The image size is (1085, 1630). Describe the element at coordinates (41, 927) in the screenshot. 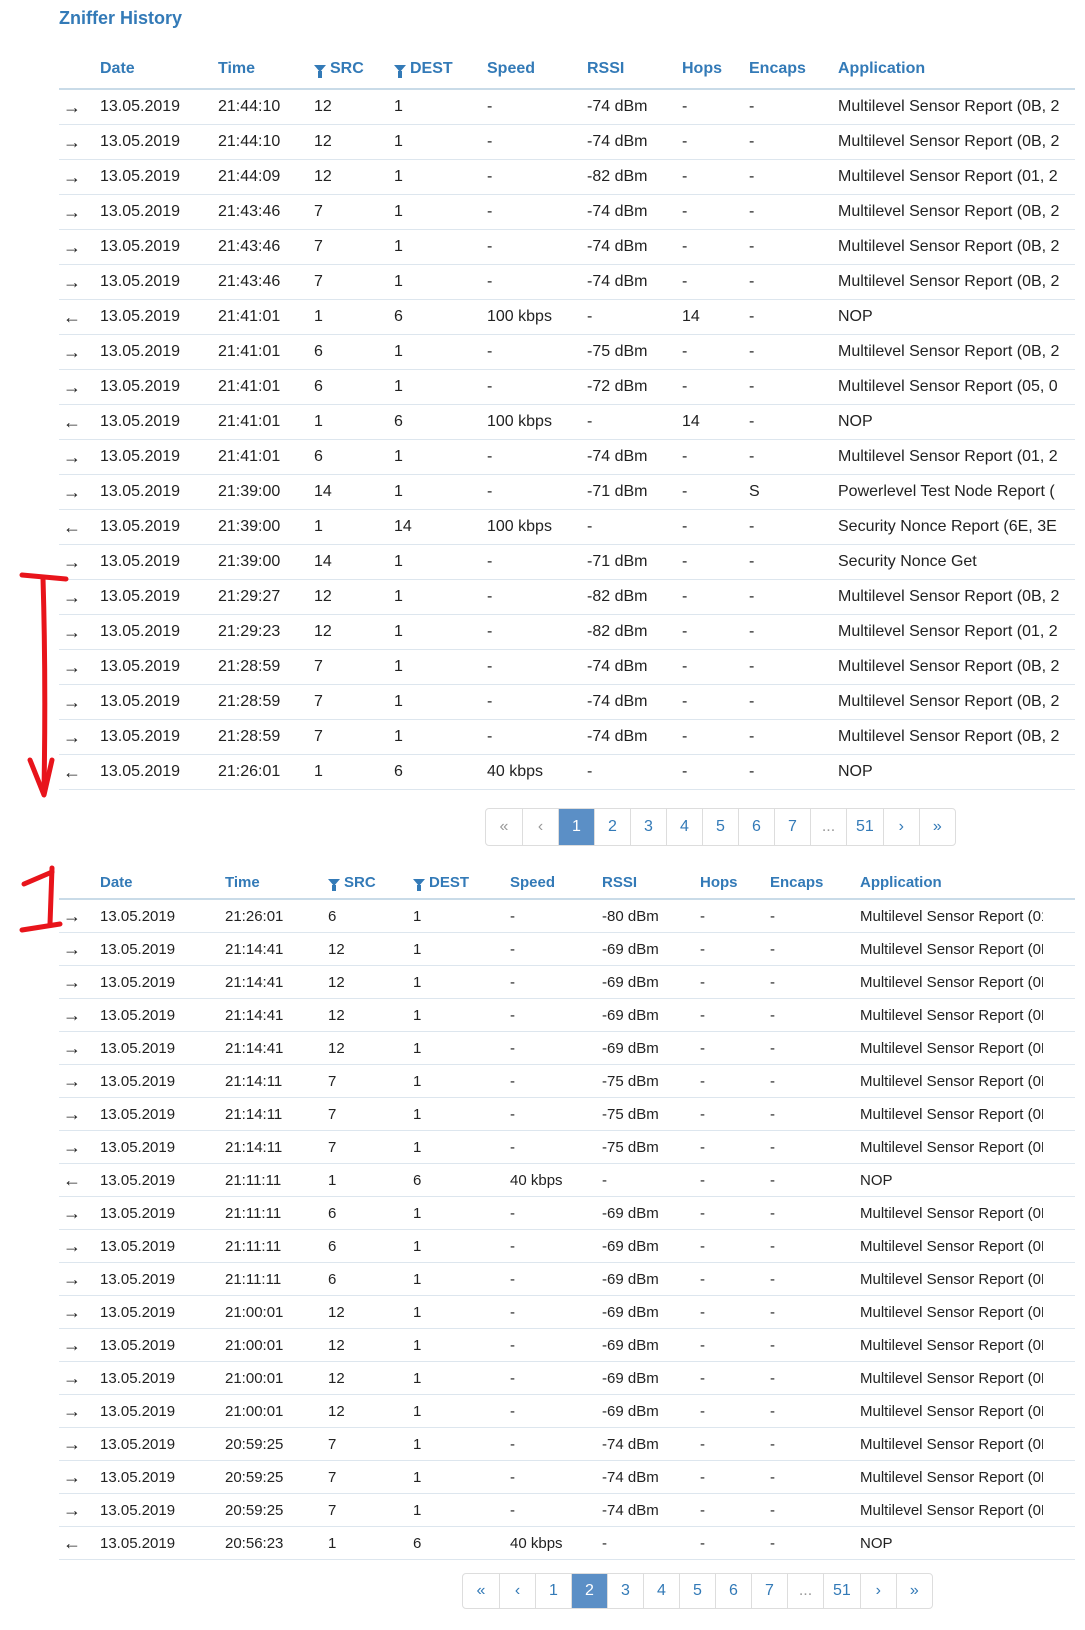

I see `annotation-marker-base` at that location.